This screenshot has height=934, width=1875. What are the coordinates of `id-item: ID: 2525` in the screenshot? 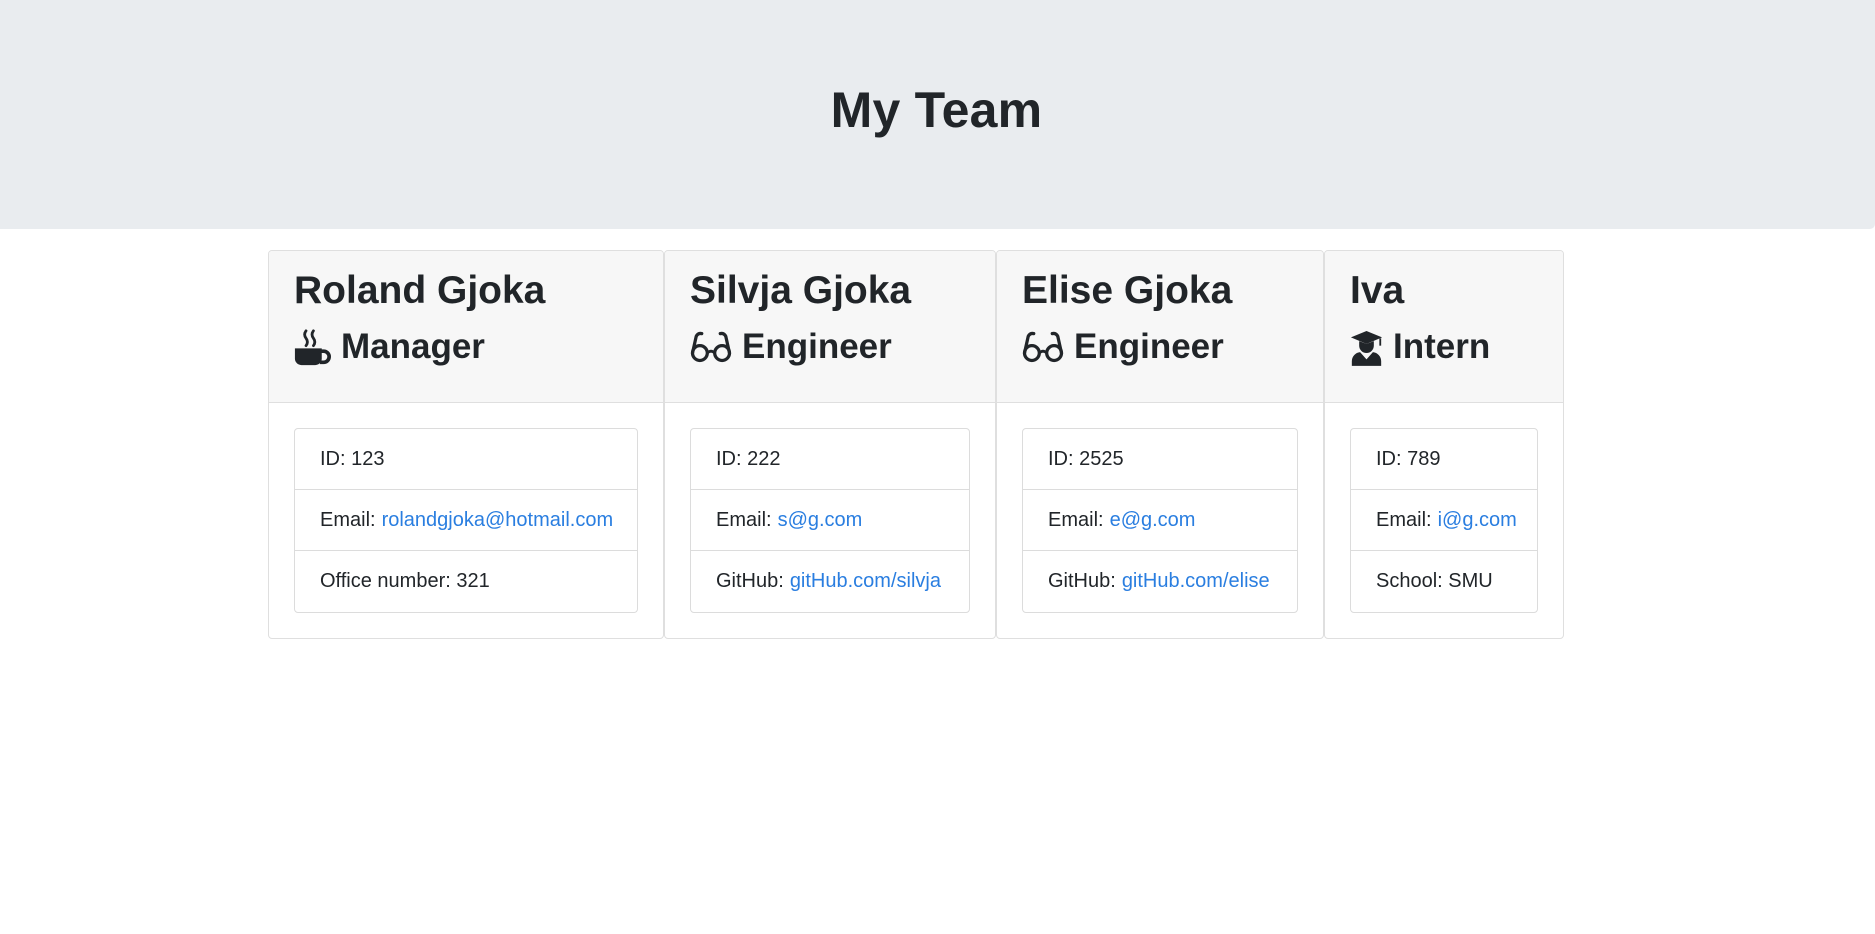 It's located at (1160, 459).